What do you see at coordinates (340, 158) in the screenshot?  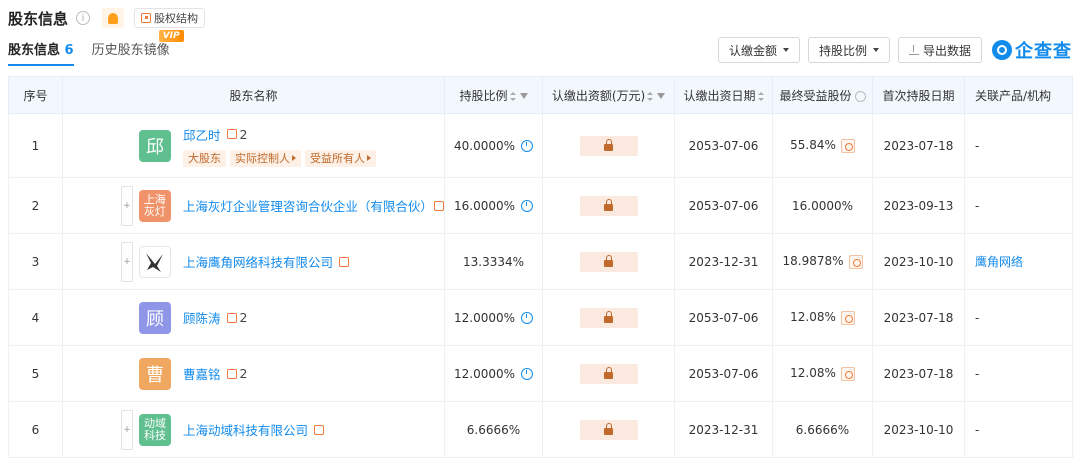 I see `tag-beneficial-owner: 受益所有人` at bounding box center [340, 158].